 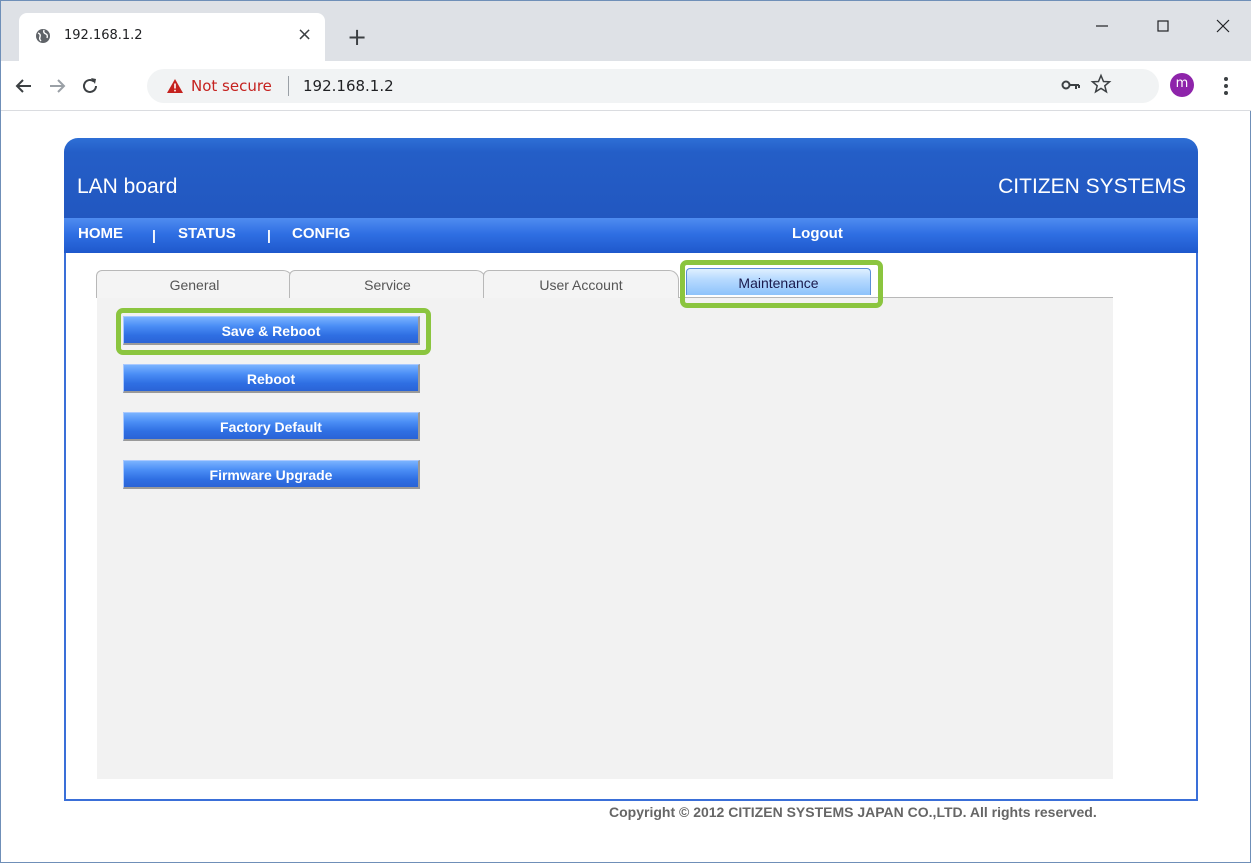 I want to click on page-header: LAN board CITIZEN SYSTEMS, so click(x=631, y=178).